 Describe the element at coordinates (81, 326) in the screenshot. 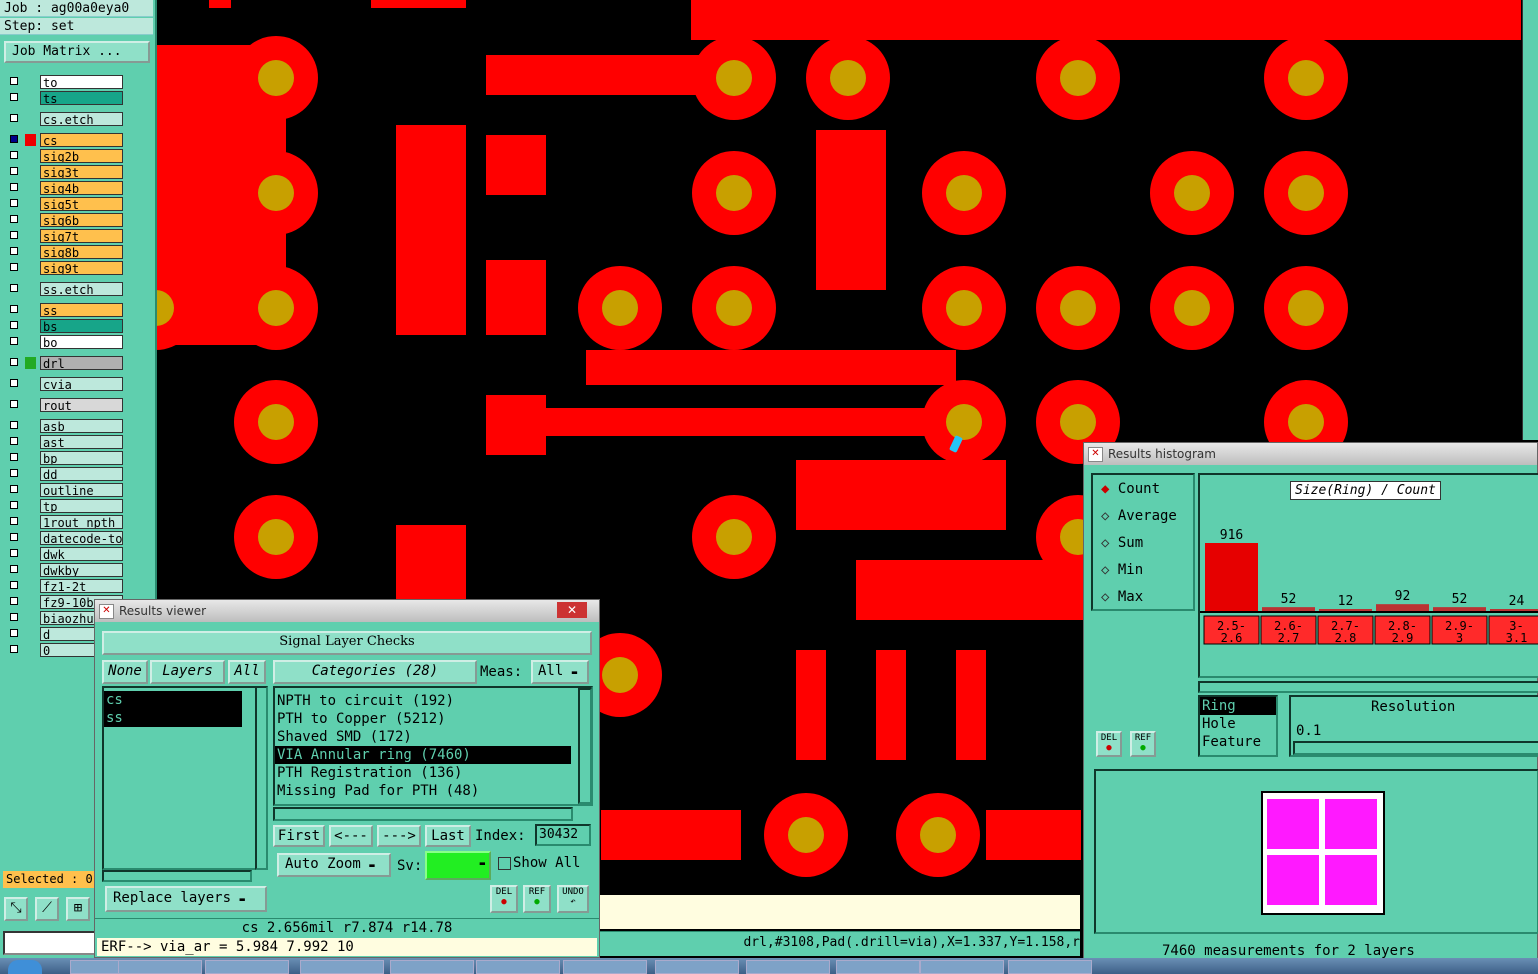

I see `layer-name: bs` at that location.